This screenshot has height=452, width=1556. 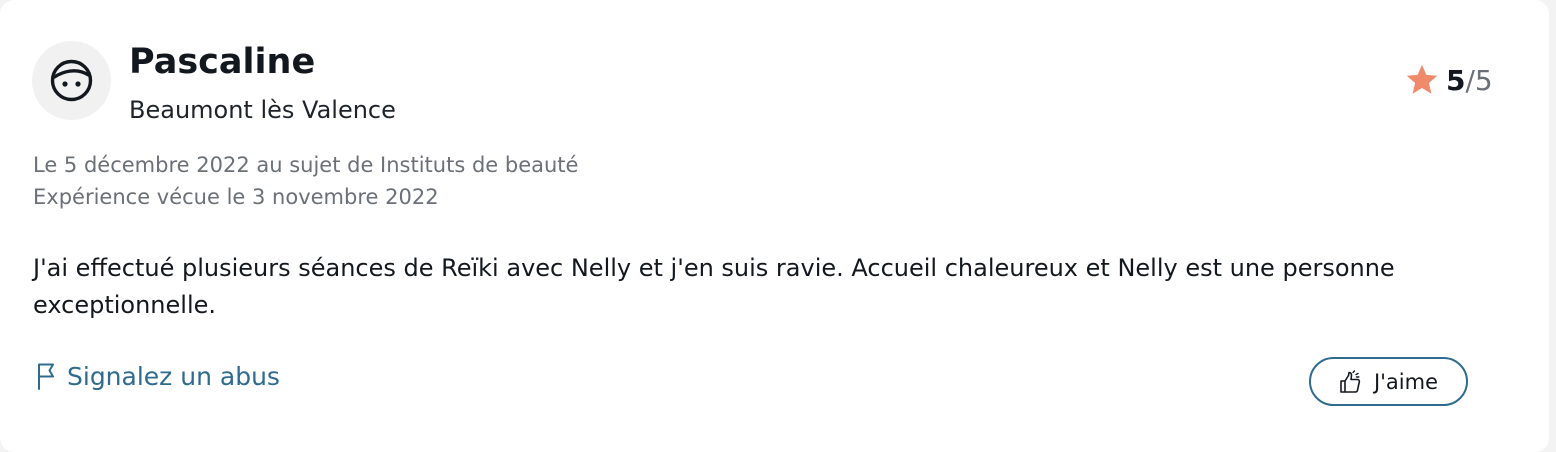 I want to click on star-icon, so click(x=1422, y=79).